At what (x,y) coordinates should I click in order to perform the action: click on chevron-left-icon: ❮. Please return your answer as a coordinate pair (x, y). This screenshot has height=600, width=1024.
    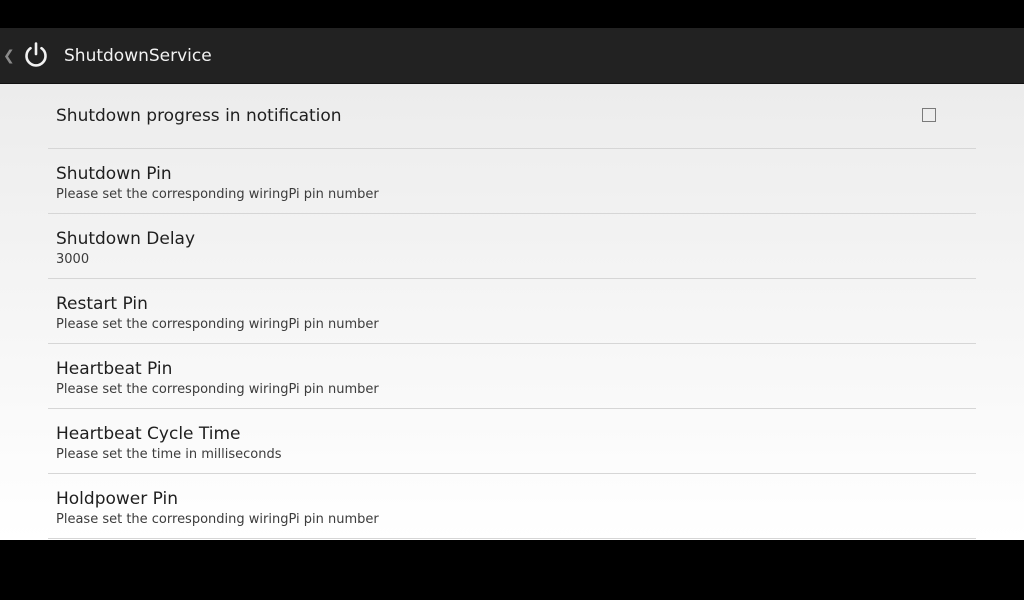
    Looking at the image, I should click on (9, 56).